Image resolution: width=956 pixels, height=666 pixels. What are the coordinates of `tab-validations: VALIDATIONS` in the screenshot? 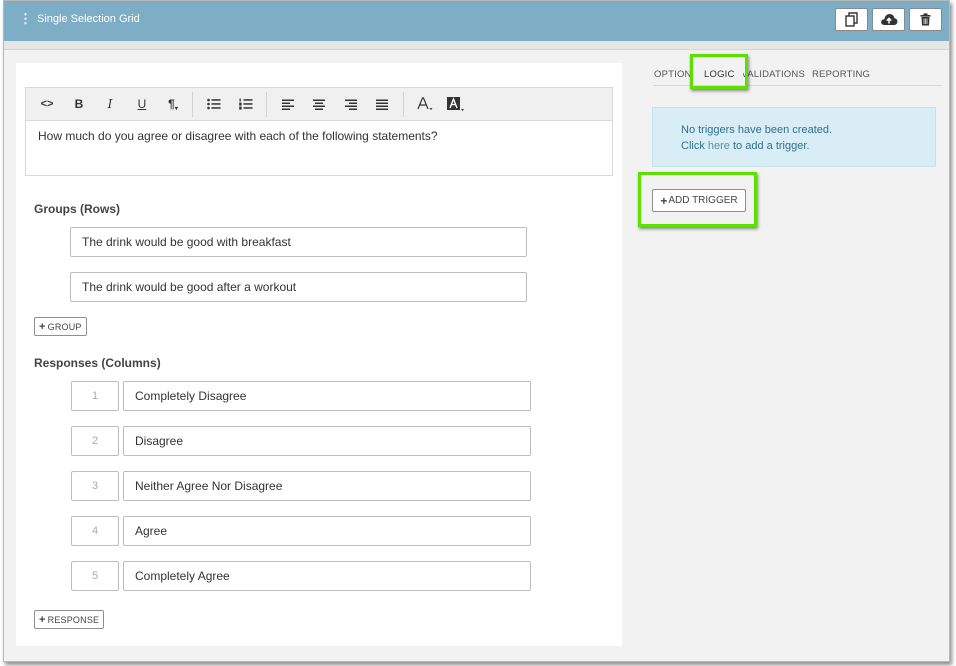 It's located at (774, 74).